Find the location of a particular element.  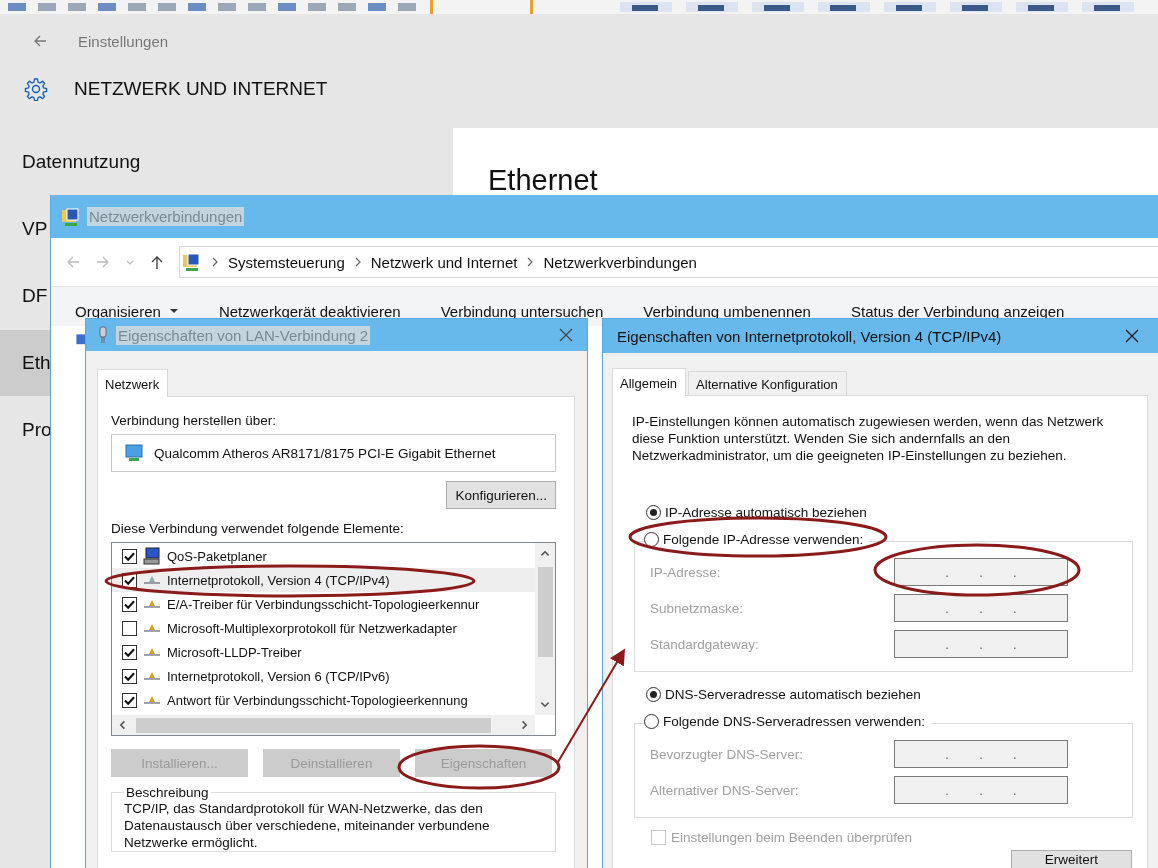

breadcrumb-item: Netzwerk und Internet is located at coordinates (444, 262).